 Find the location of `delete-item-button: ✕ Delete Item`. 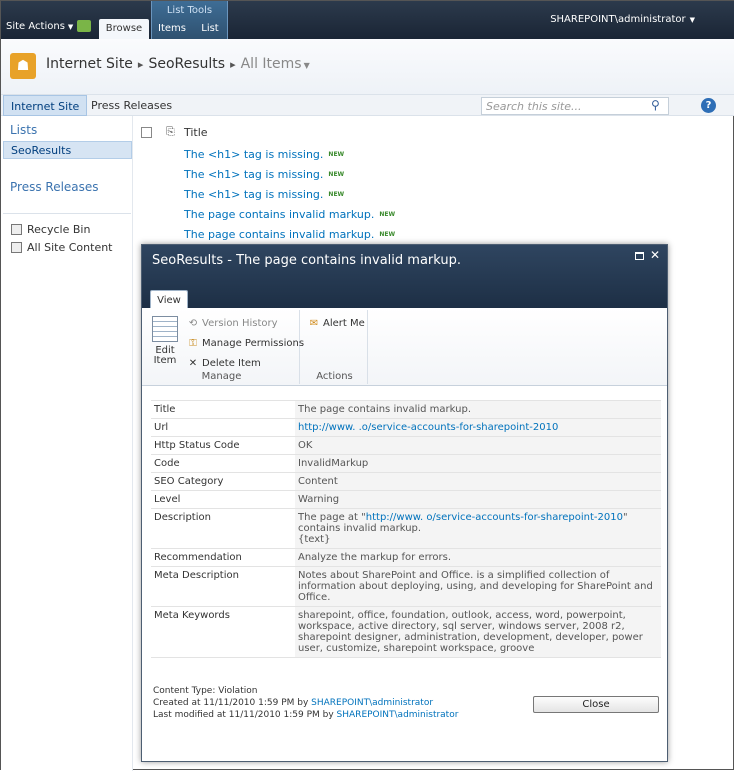

delete-item-button: ✕ Delete Item is located at coordinates (224, 363).